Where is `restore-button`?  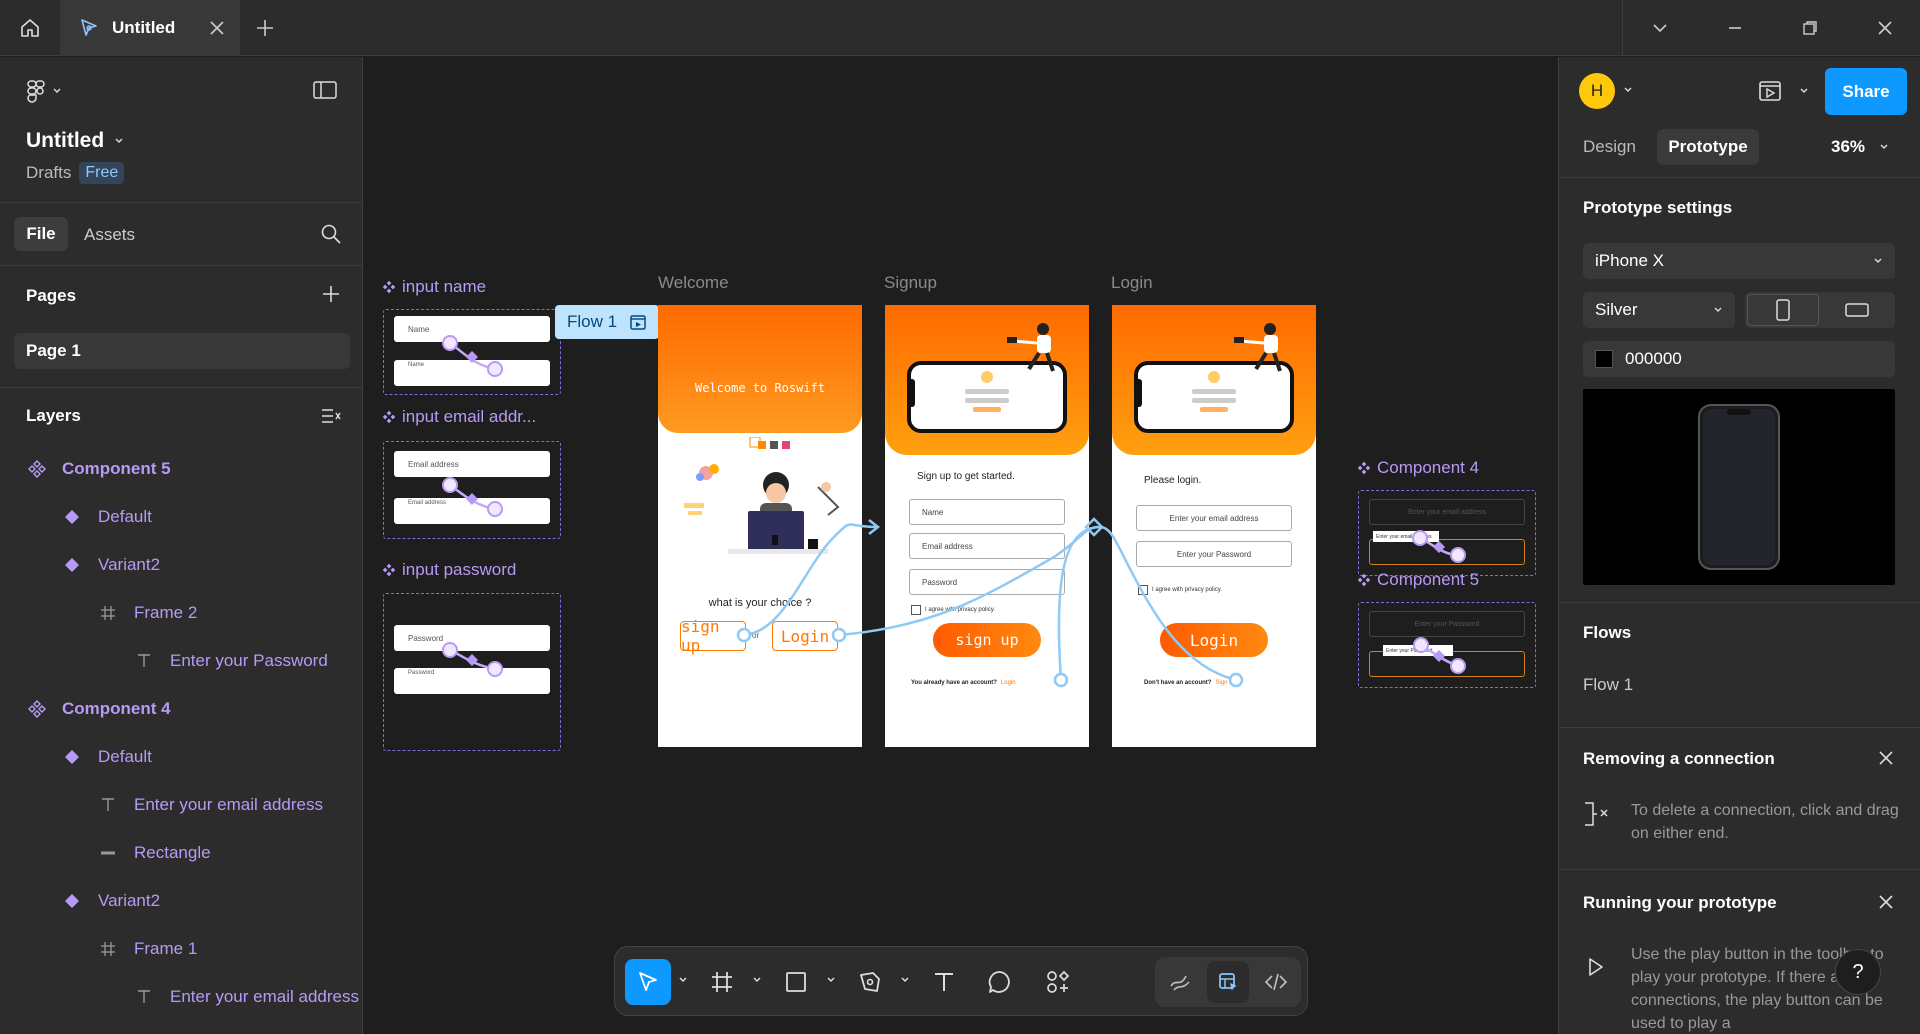
restore-button is located at coordinates (1810, 28).